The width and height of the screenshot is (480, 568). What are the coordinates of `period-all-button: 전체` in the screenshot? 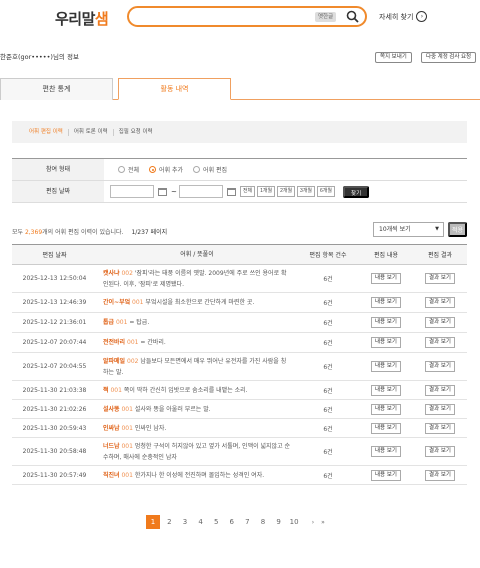 It's located at (247, 191).